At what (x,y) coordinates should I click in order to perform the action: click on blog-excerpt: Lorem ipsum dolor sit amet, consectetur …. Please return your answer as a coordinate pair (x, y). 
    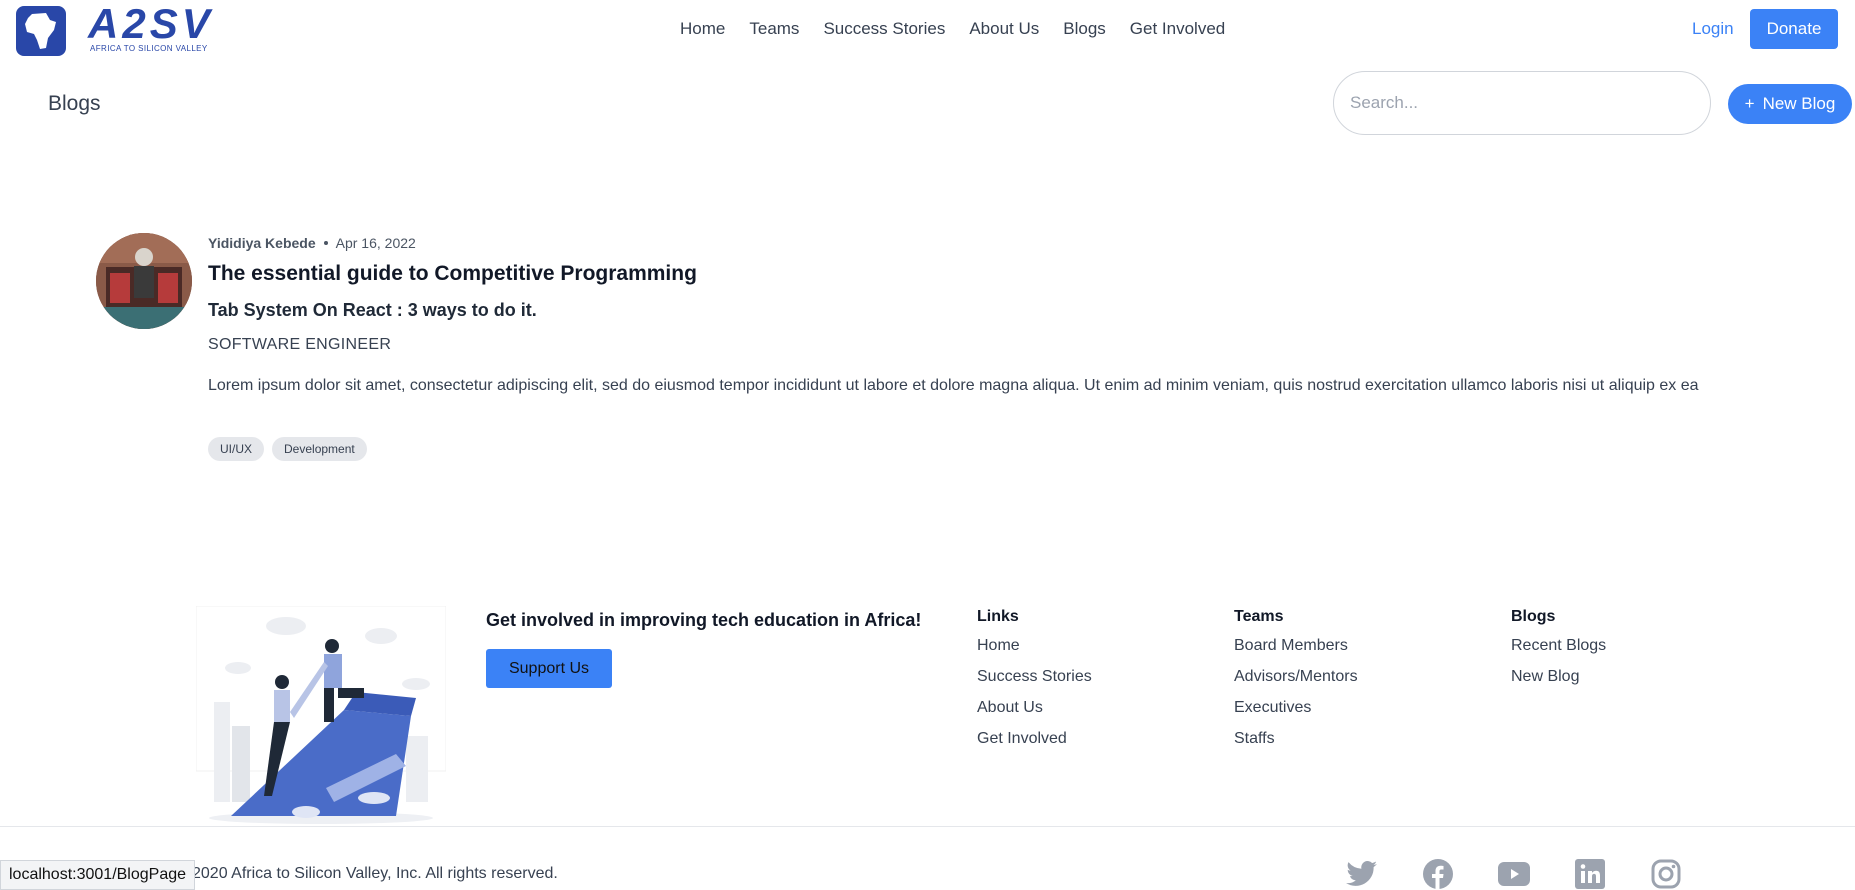
    Looking at the image, I should click on (953, 385).